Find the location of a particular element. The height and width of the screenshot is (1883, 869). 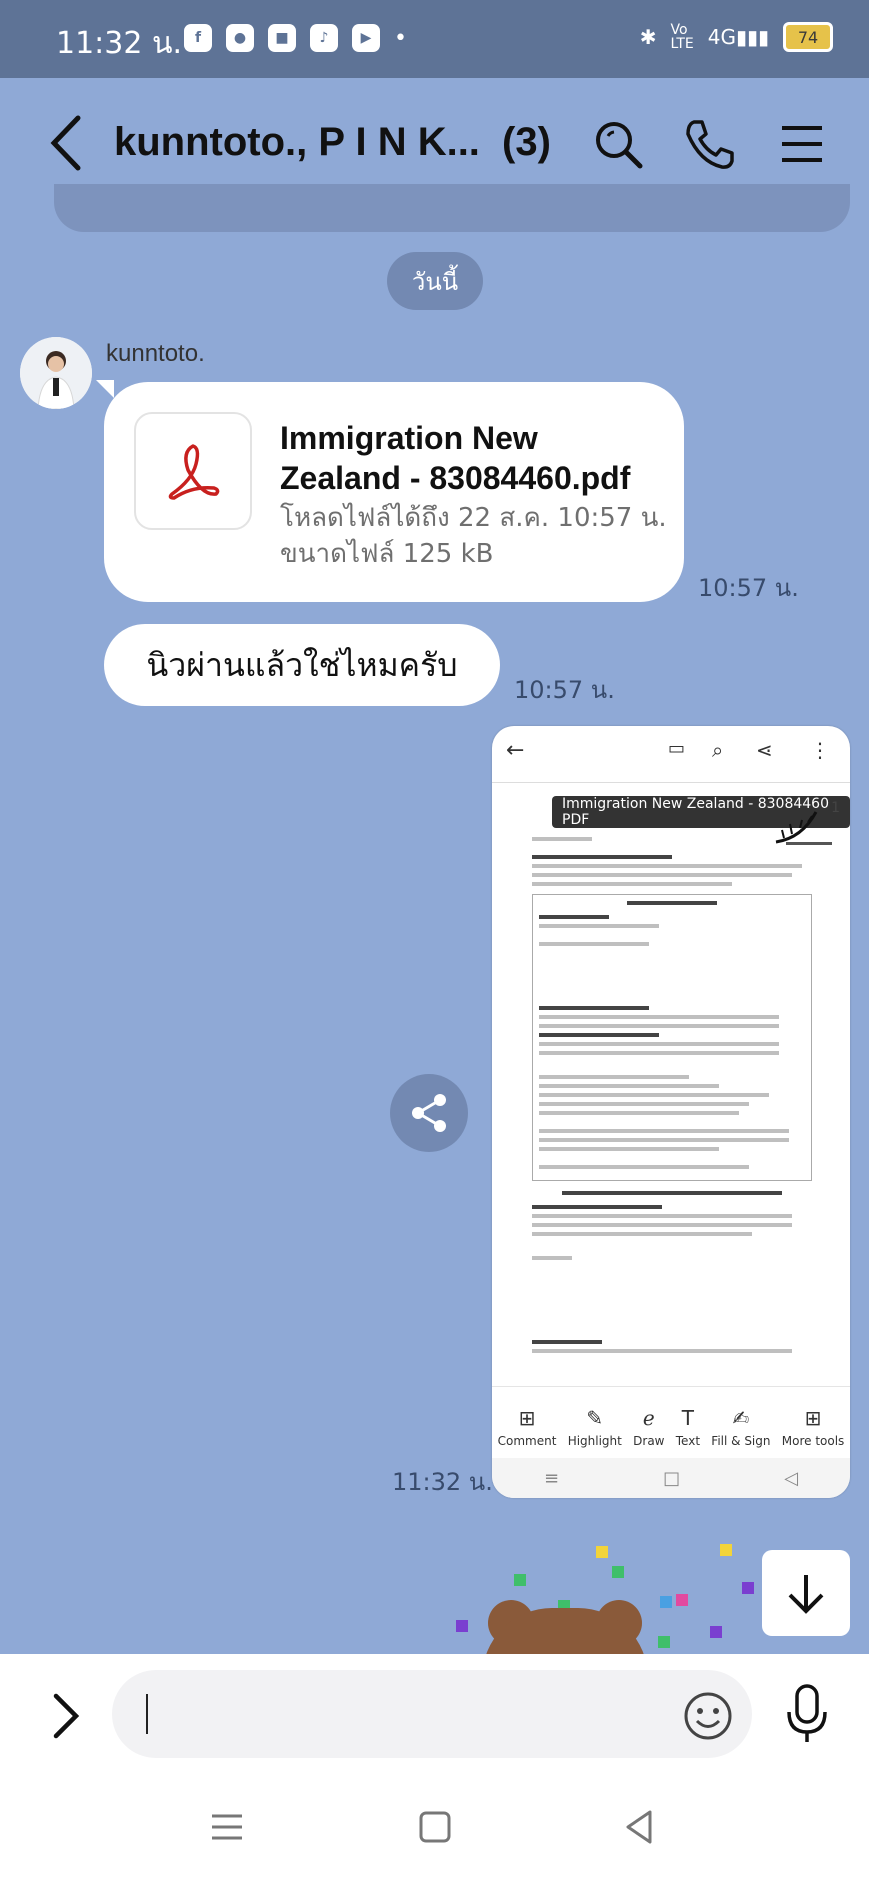

highlight-icon: ✎ is located at coordinates (595, 1418).